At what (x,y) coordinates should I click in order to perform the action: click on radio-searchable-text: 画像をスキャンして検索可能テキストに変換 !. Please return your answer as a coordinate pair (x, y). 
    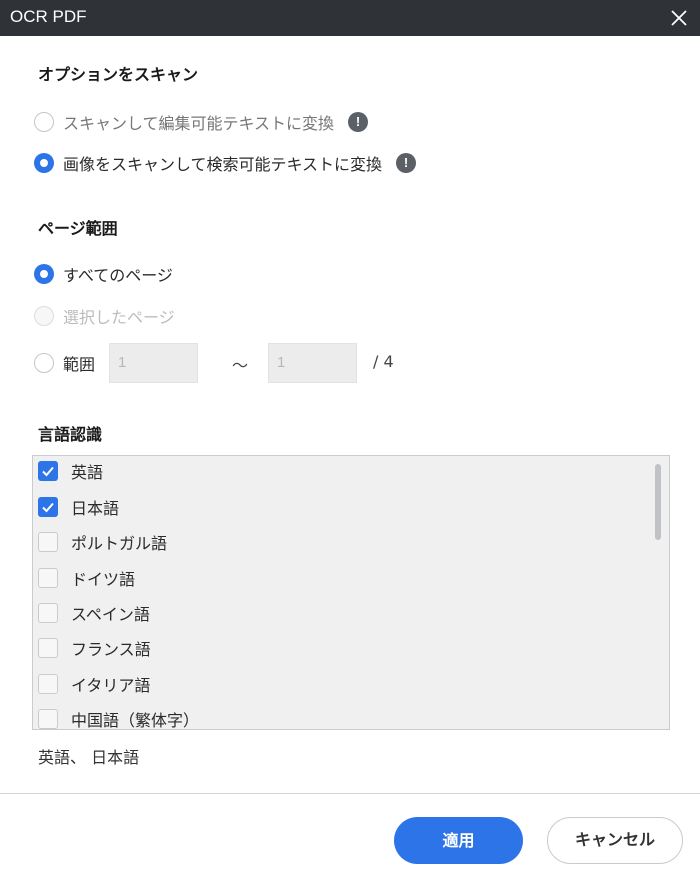
    Looking at the image, I should click on (225, 163).